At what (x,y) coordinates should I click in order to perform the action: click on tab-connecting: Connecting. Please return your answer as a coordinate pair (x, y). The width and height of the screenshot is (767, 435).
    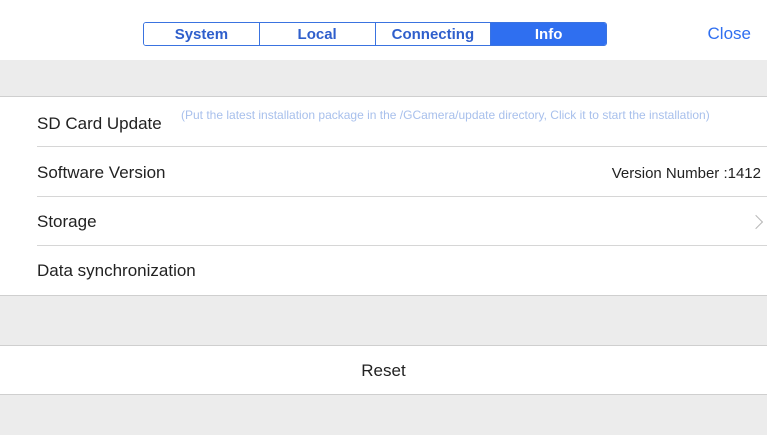
    Looking at the image, I should click on (433, 34).